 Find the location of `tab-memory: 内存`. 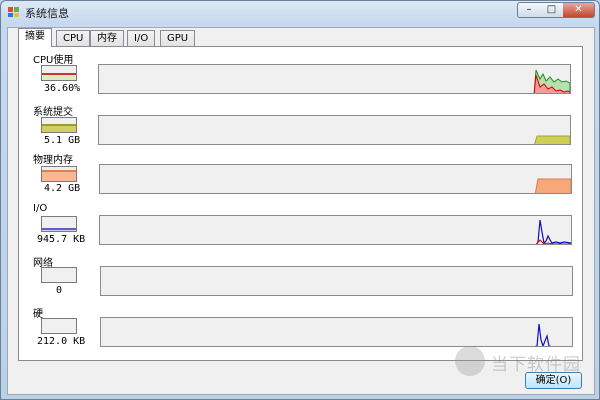

tab-memory: 内存 is located at coordinates (107, 38).